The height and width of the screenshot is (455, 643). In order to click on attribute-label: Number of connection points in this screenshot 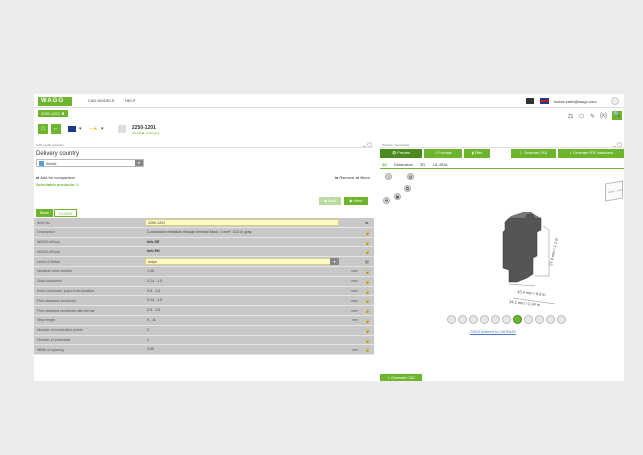, I will do `click(60, 330)`.